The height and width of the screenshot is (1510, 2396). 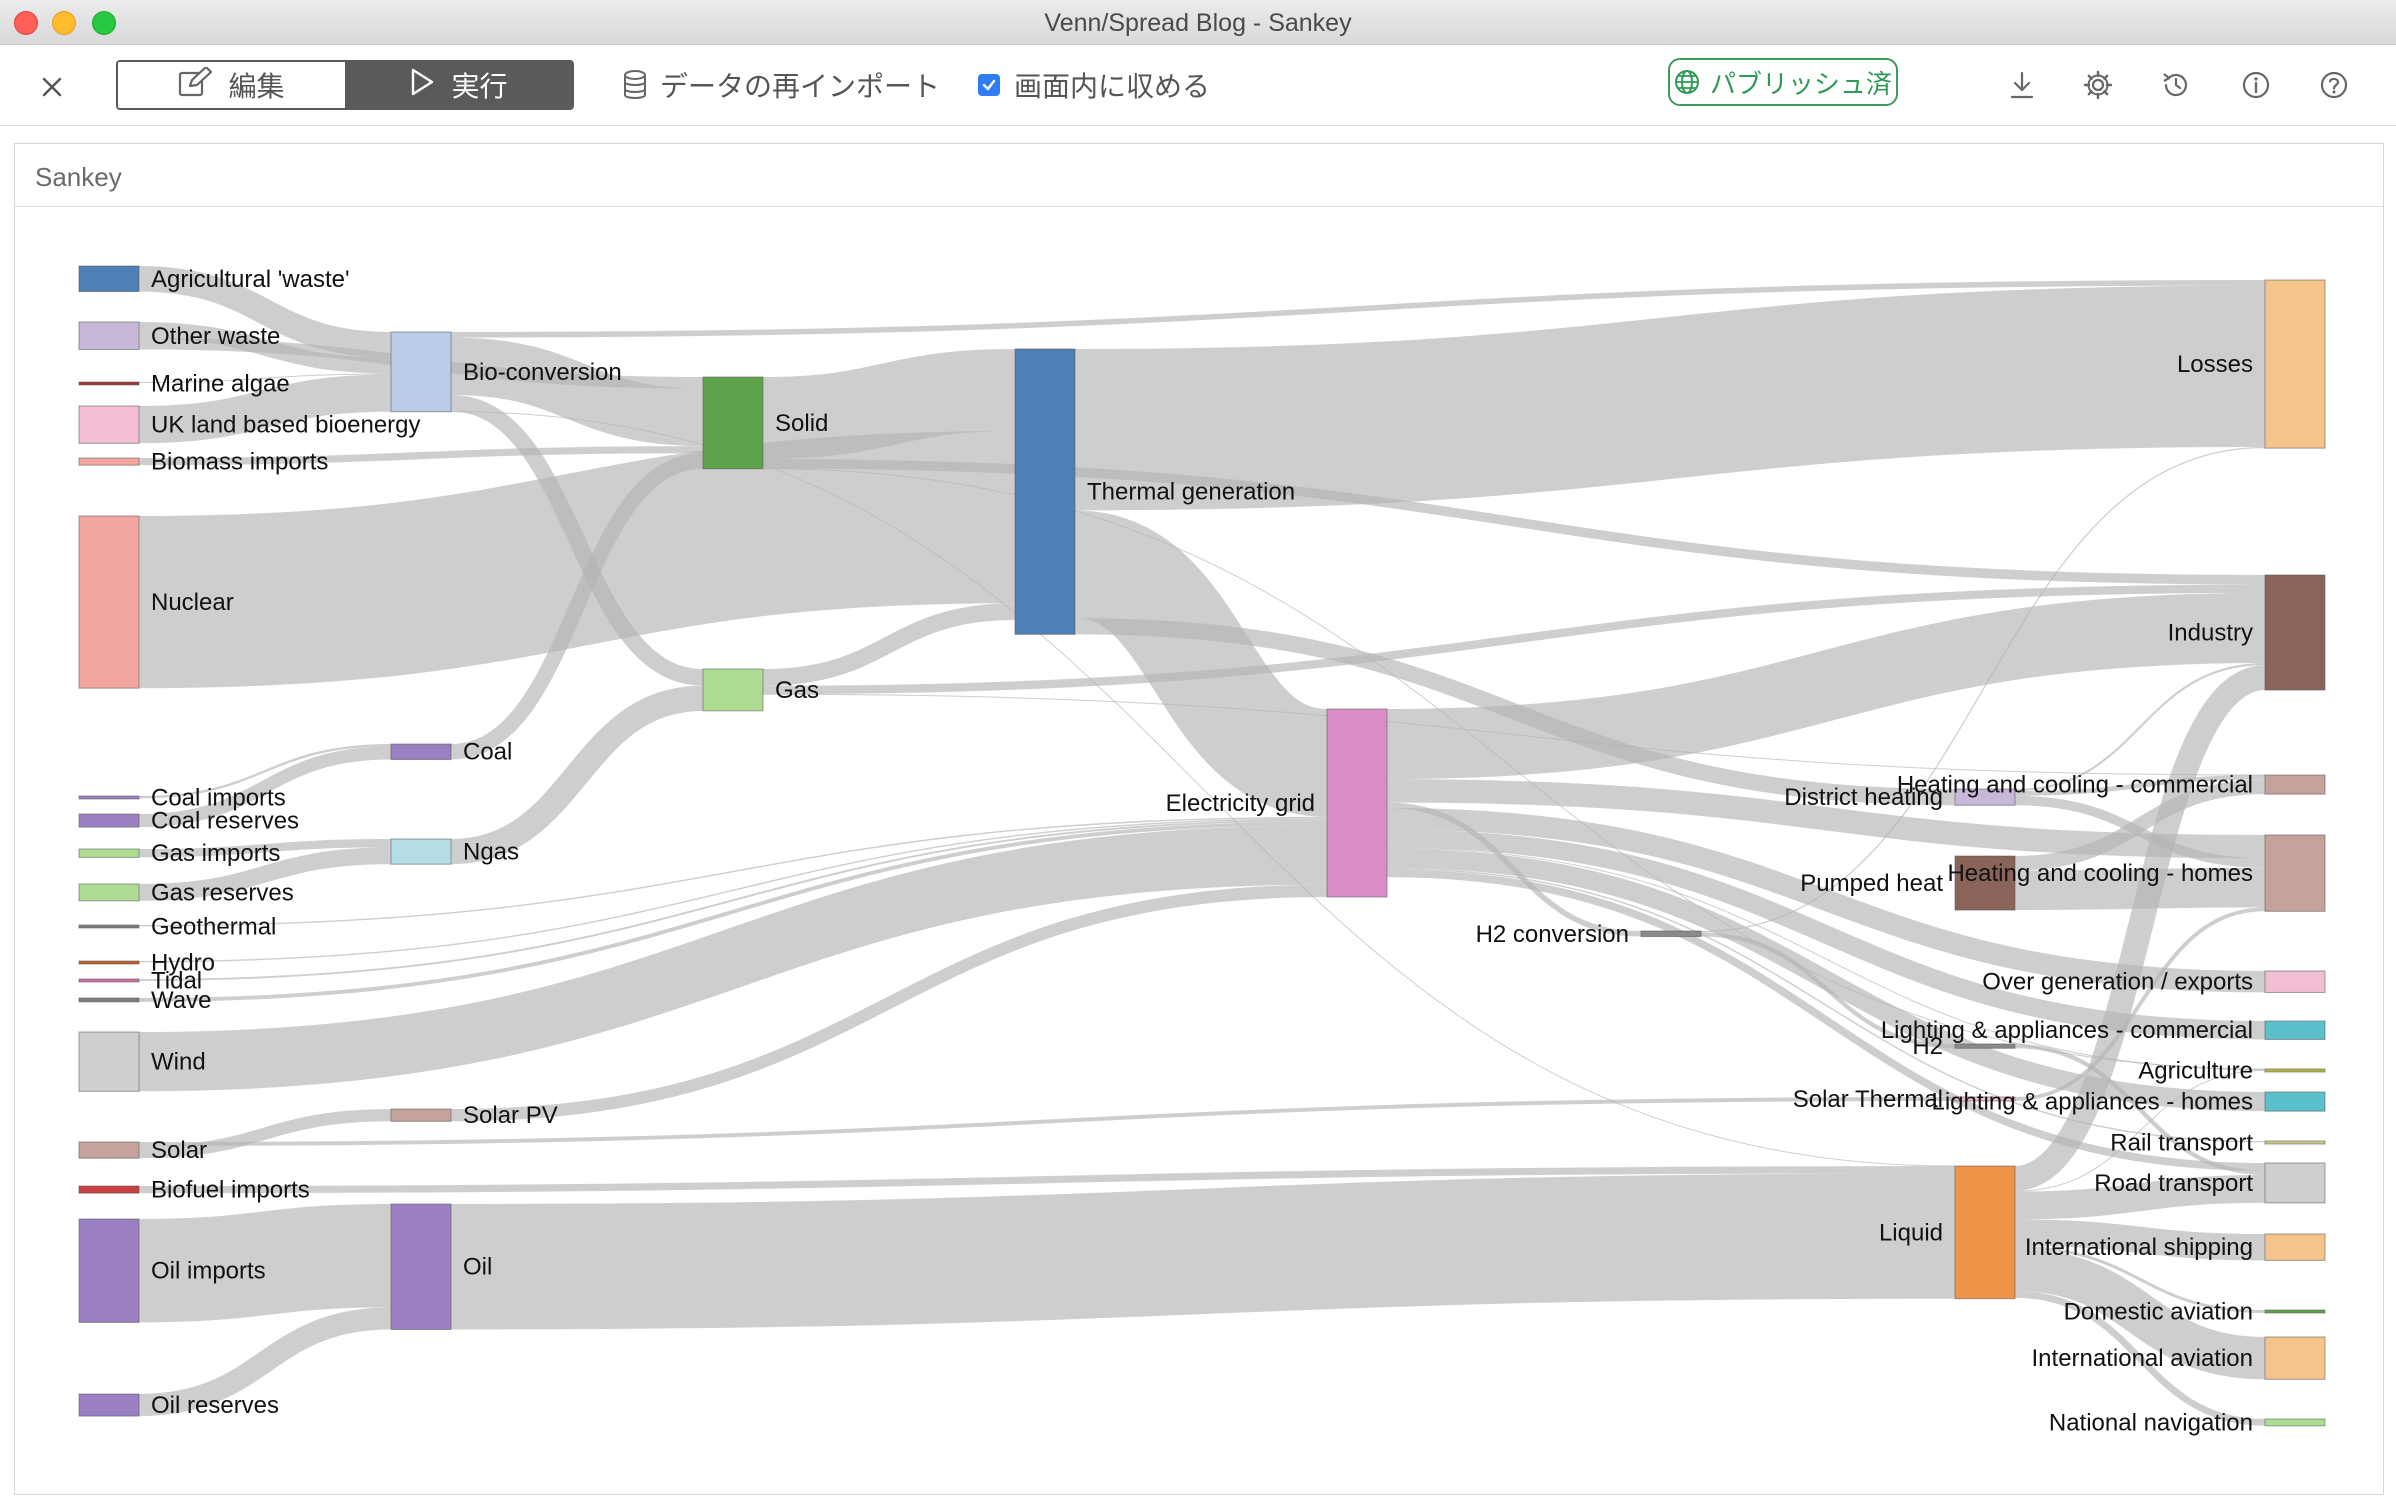 I want to click on node-gasimp, so click(x=109, y=853).